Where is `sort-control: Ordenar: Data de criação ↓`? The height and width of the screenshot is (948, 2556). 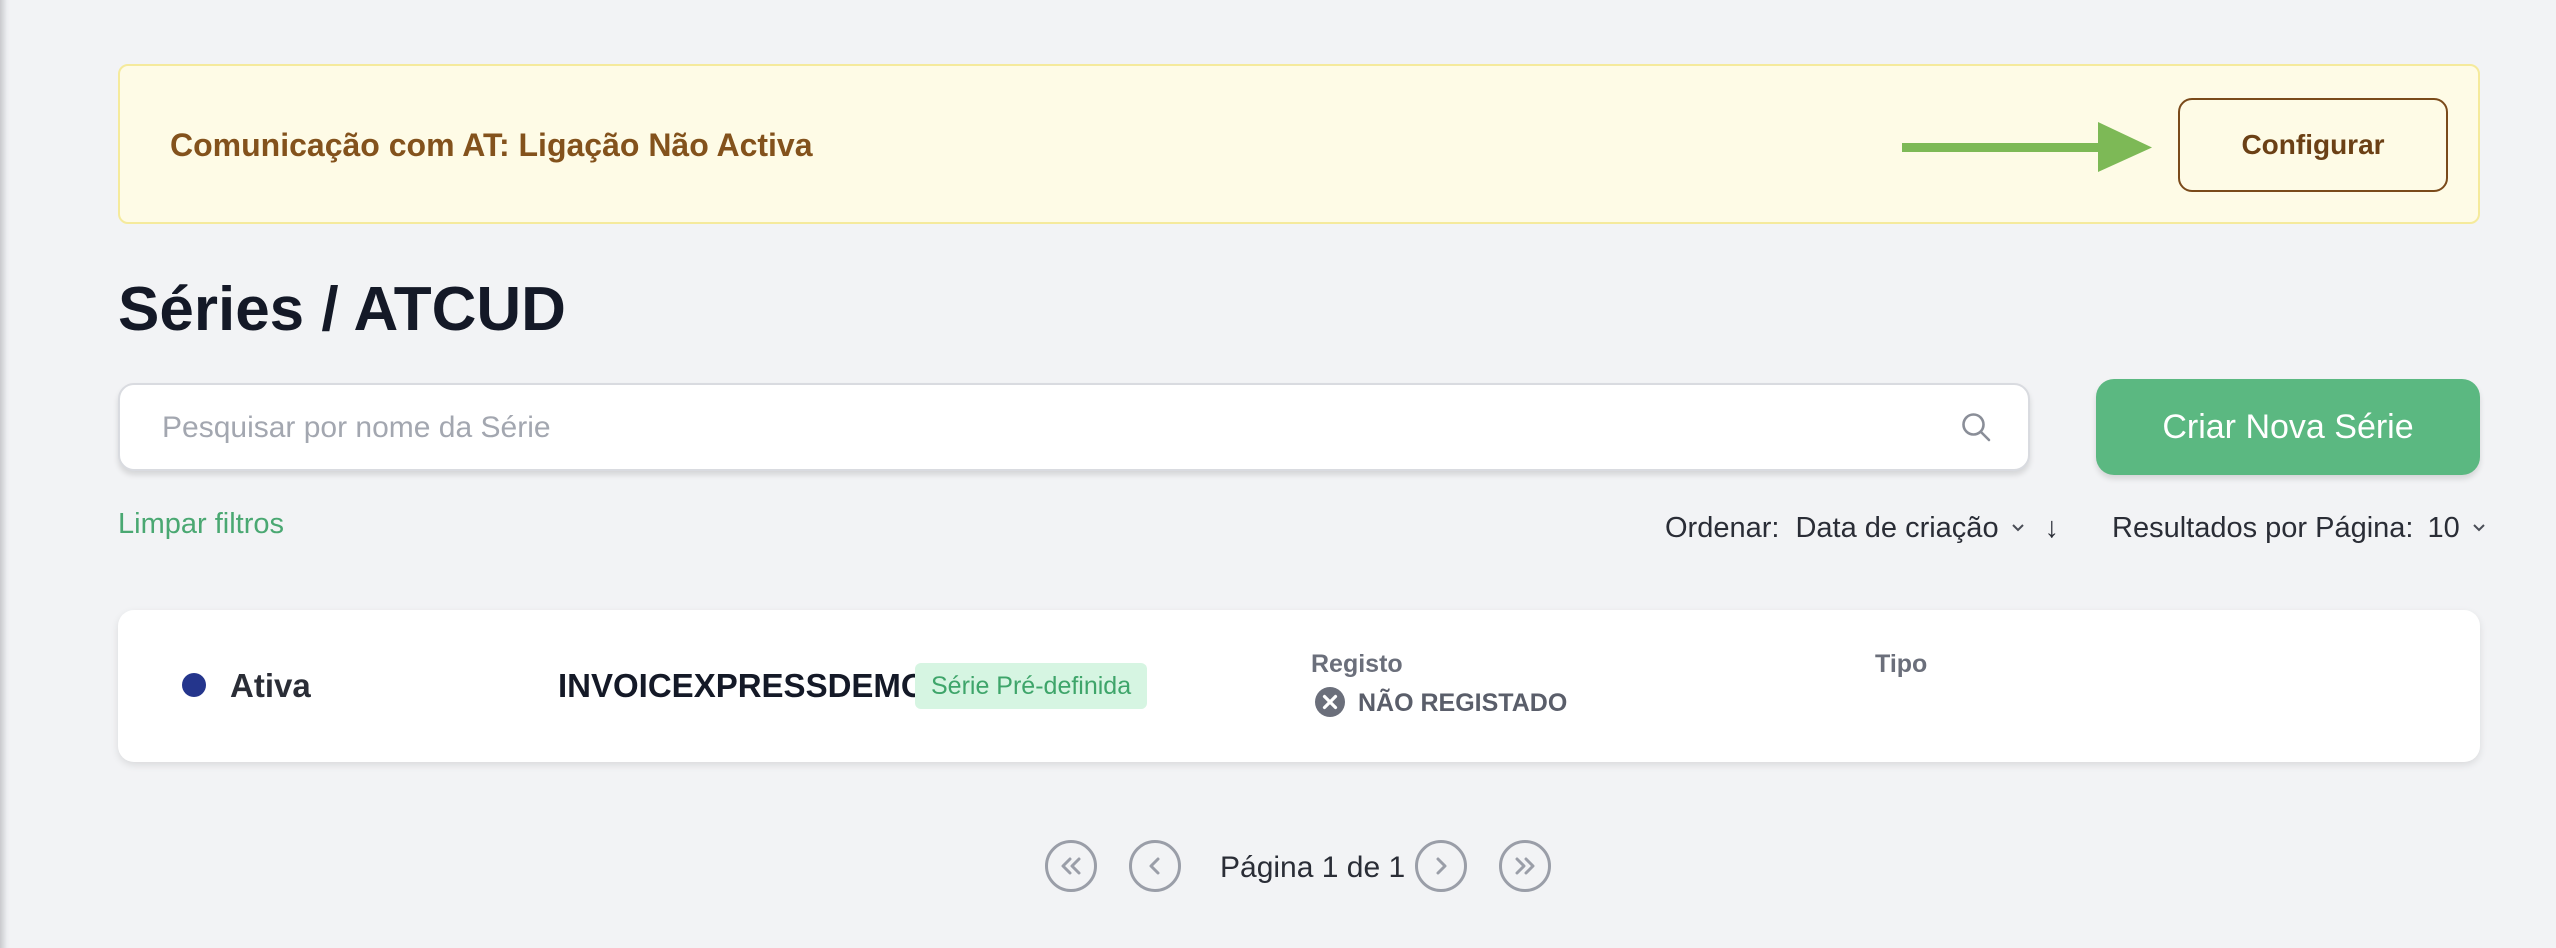 sort-control: Ordenar: Data de criação ↓ is located at coordinates (1862, 528).